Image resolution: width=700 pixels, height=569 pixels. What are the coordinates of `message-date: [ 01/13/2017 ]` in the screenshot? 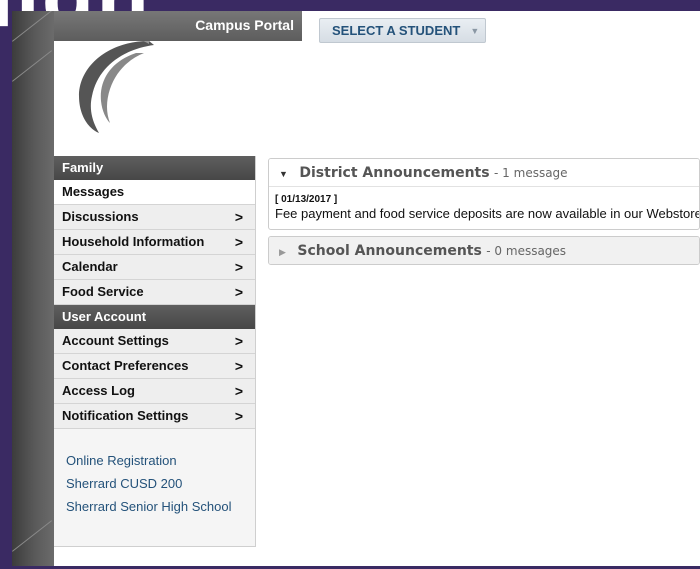 It's located at (306, 199).